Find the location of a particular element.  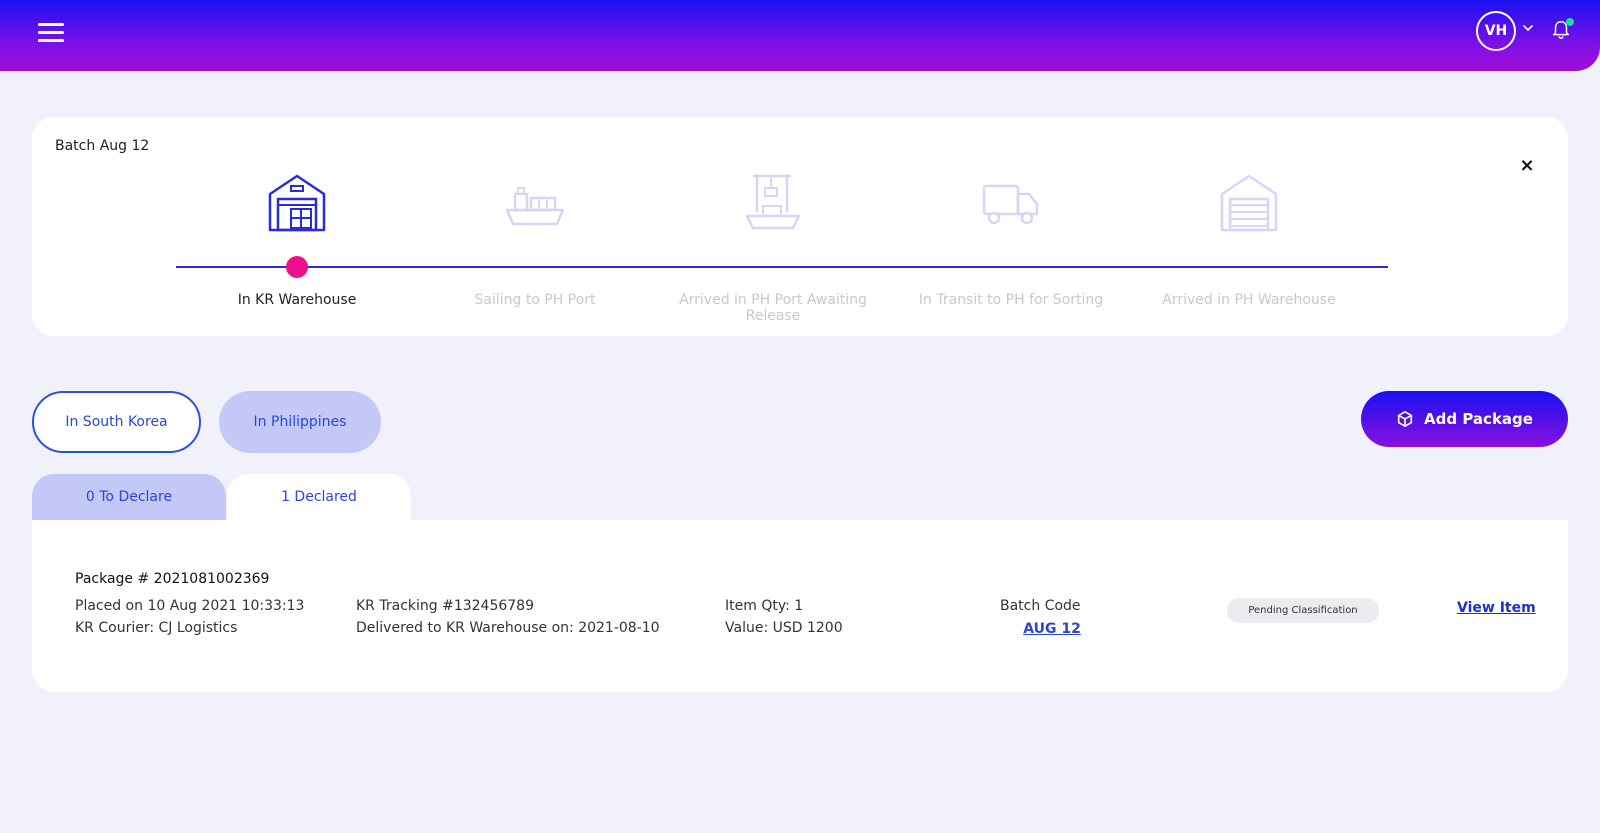

step-port-release: Arrived in PH Port Awaiting Release is located at coordinates (773, 248).